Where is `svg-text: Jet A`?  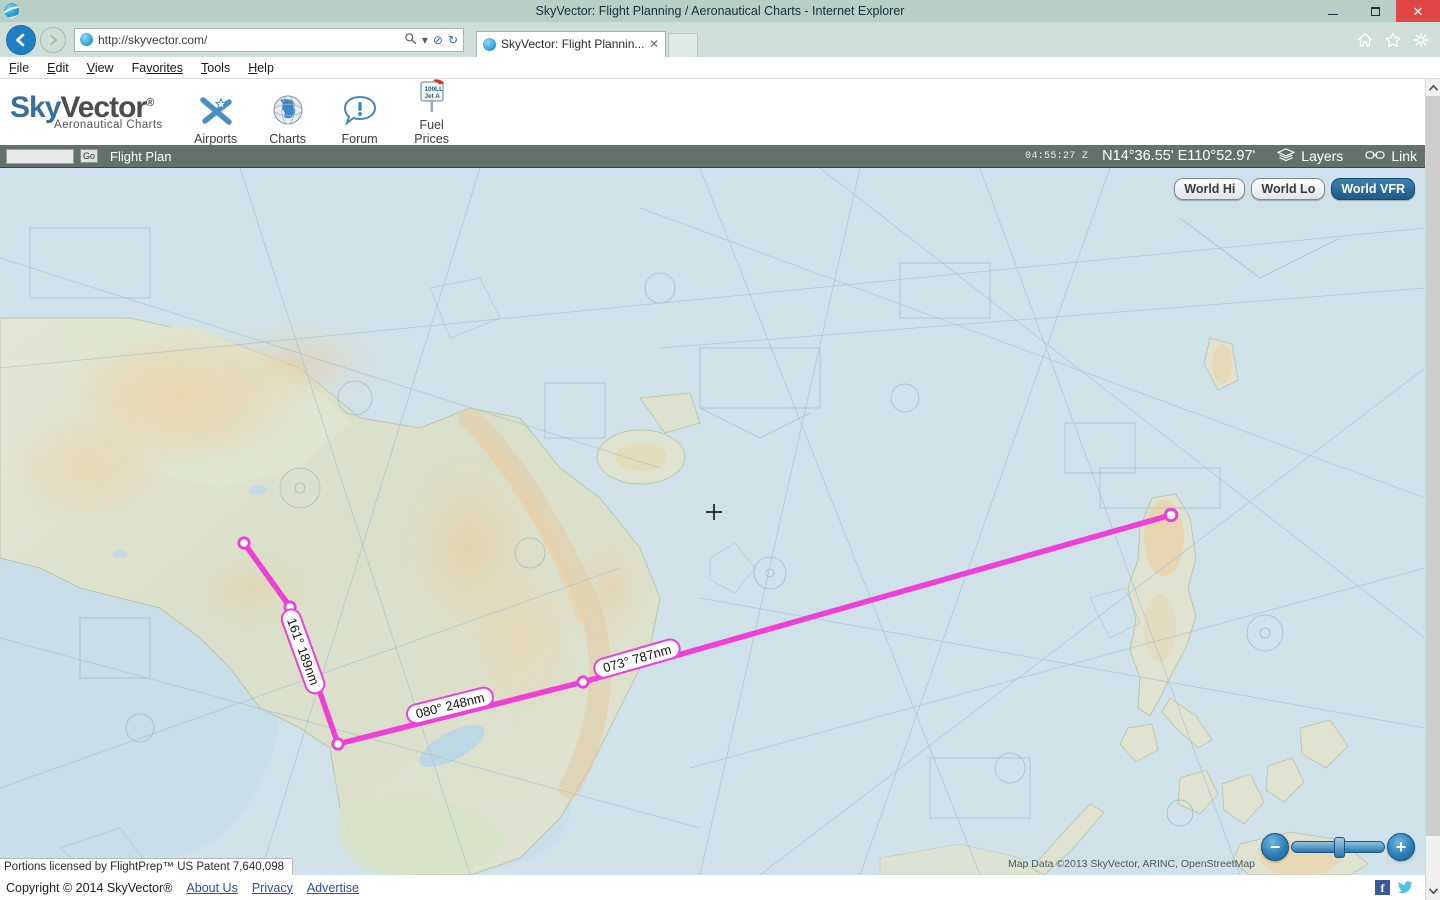 svg-text: Jet A is located at coordinates (432, 96).